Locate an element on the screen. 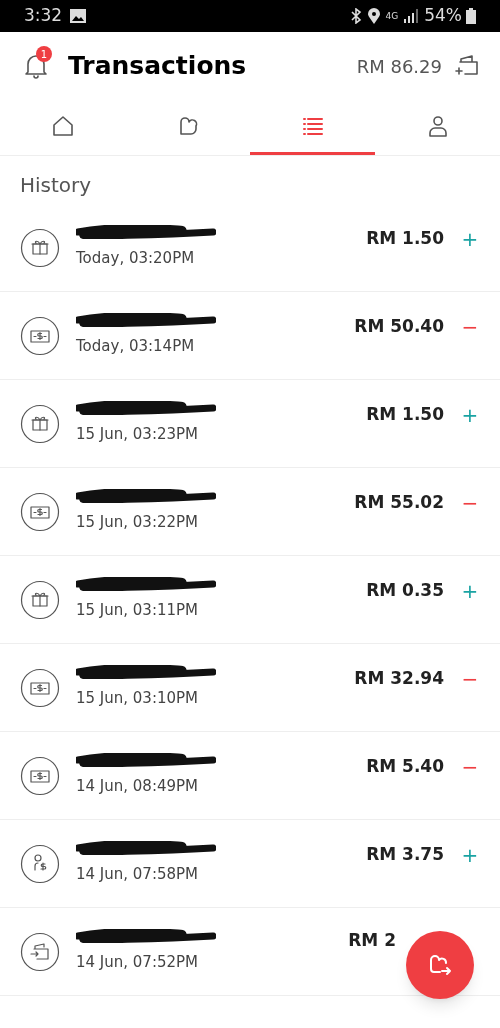 This screenshot has width=500, height=1028. transaction-row: Today, 03:20PM RM 1.50 + is located at coordinates (250, 248).